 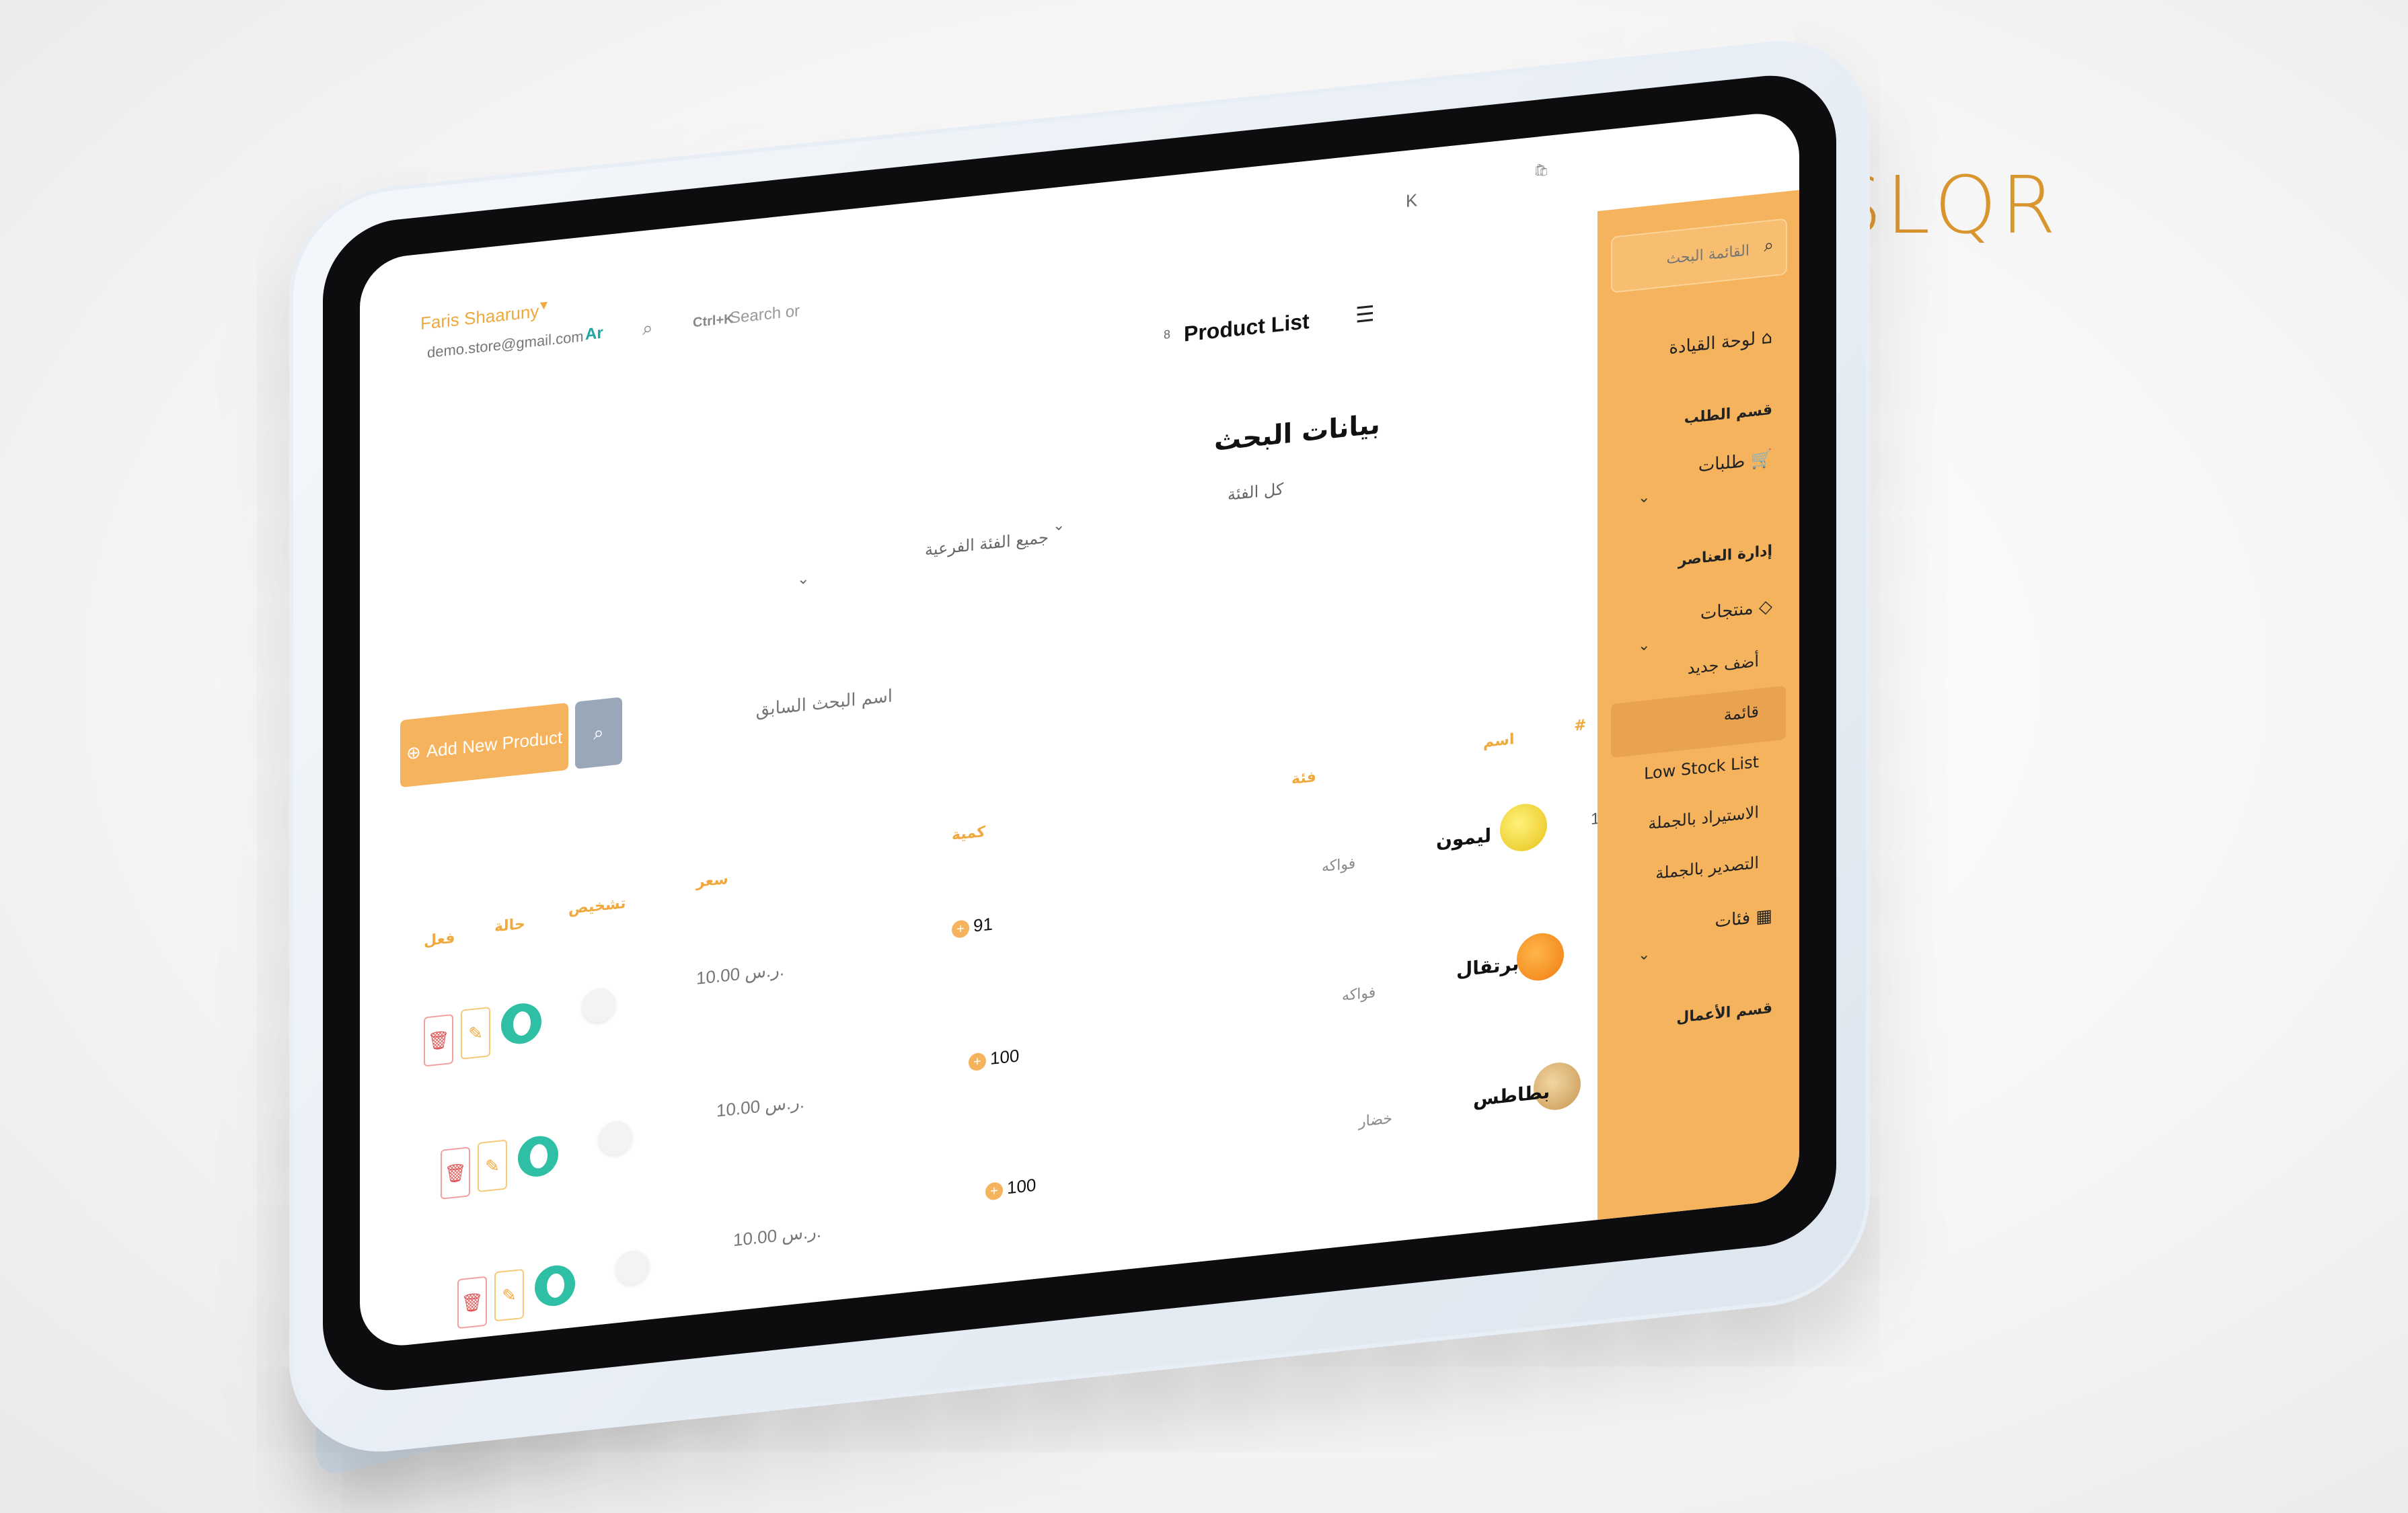 What do you see at coordinates (1728, 414) in the screenshot?
I see `sidebar-group-orders: قسم الطلب` at bounding box center [1728, 414].